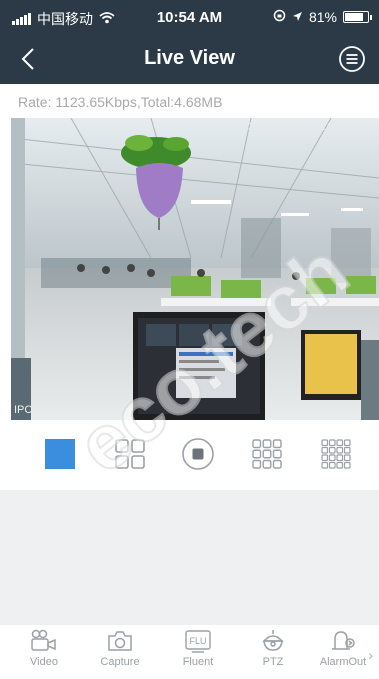 The image size is (379, 679). I want to click on stop-icon, so click(198, 456).